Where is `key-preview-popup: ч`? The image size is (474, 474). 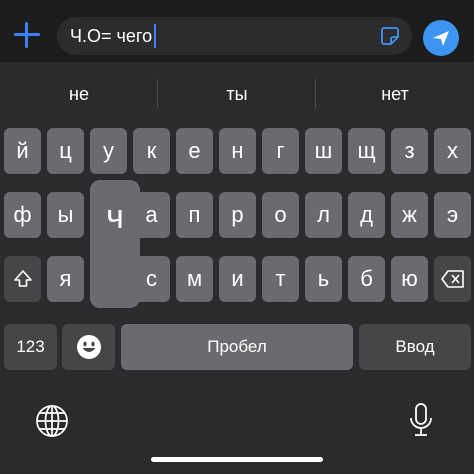 key-preview-popup: ч is located at coordinates (115, 244).